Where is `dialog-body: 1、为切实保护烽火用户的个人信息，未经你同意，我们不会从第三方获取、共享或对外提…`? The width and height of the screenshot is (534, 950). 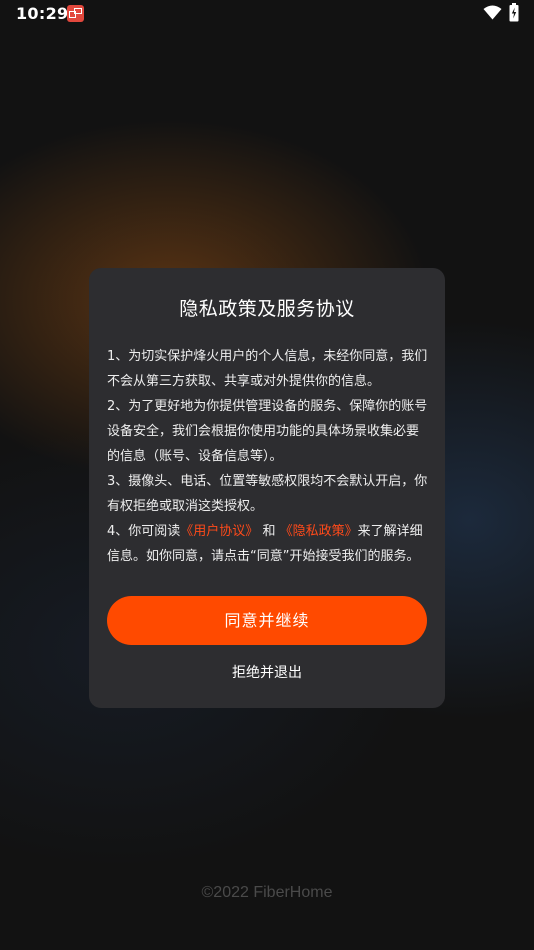 dialog-body: 1、为切实保护烽火用户的个人信息，未经你同意，我们不会从第三方获取、共享或对外提… is located at coordinates (269, 456).